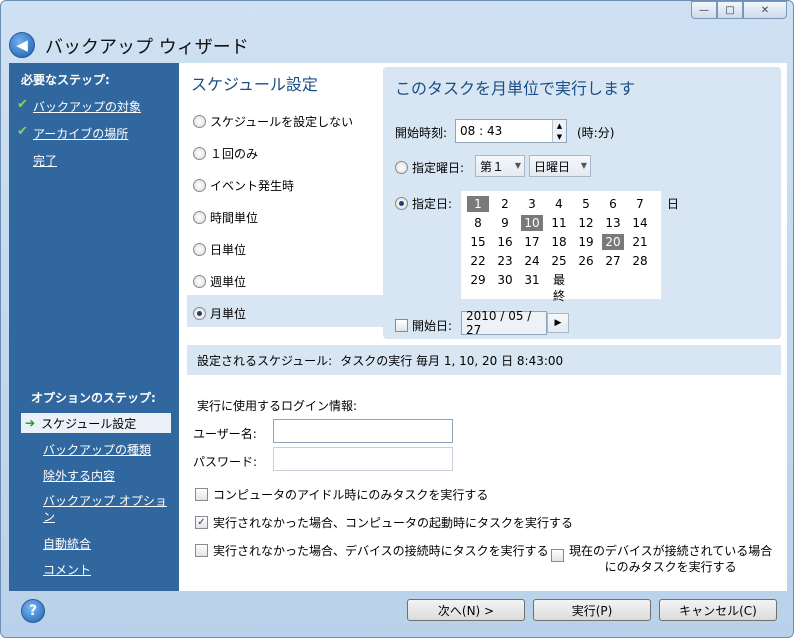 Image resolution: width=794 pixels, height=638 pixels. Describe the element at coordinates (511, 131) in the screenshot. I see `start-time-stepper: 08 : 43 ▲ ▼` at that location.